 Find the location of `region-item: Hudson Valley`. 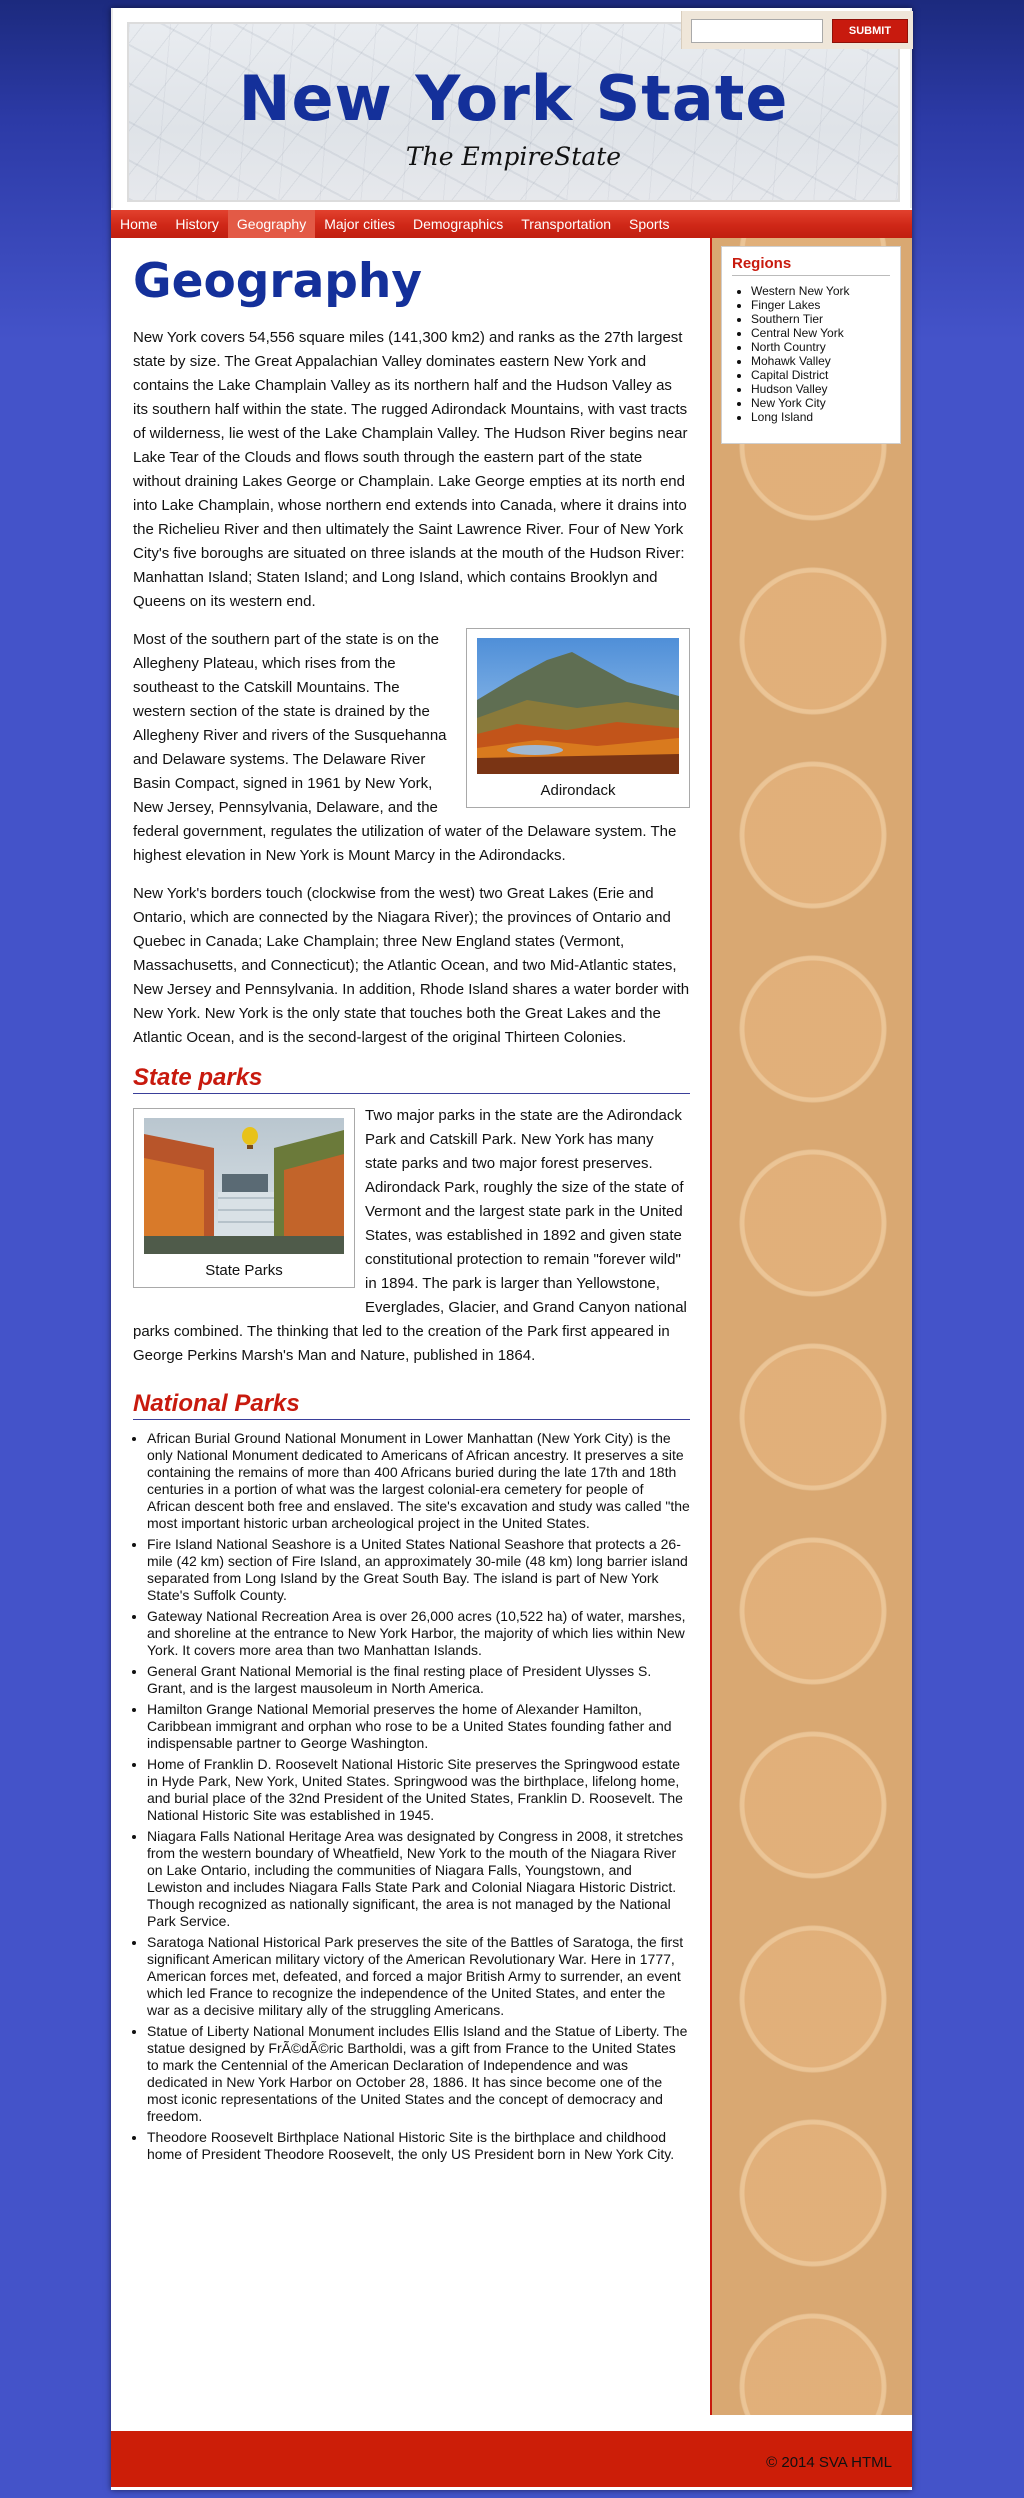

region-item: Hudson Valley is located at coordinates (820, 389).